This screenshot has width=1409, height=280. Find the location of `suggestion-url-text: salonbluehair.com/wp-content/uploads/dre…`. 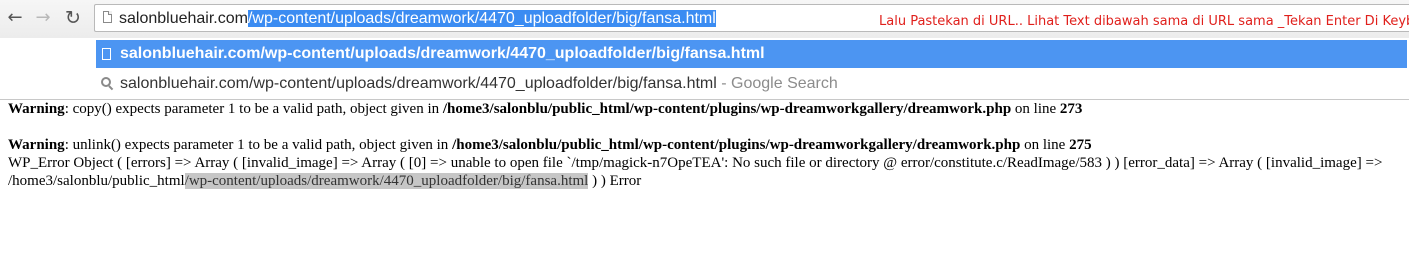

suggestion-url-text: salonbluehair.com/wp-content/uploads/dre… is located at coordinates (442, 53).